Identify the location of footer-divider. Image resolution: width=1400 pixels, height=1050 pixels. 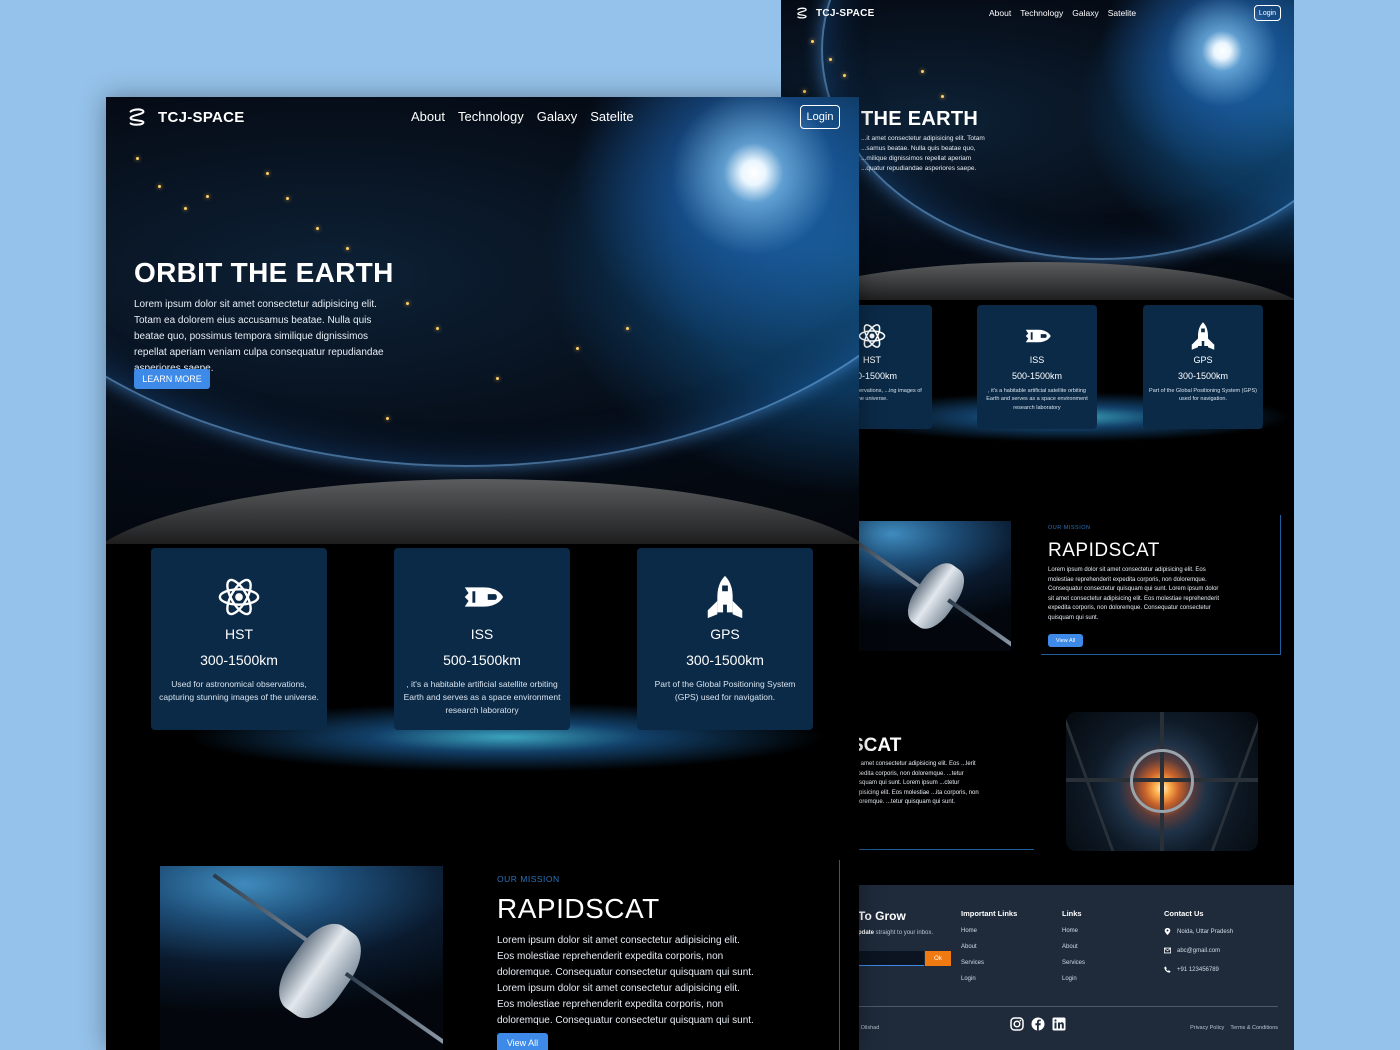
(1068, 1006).